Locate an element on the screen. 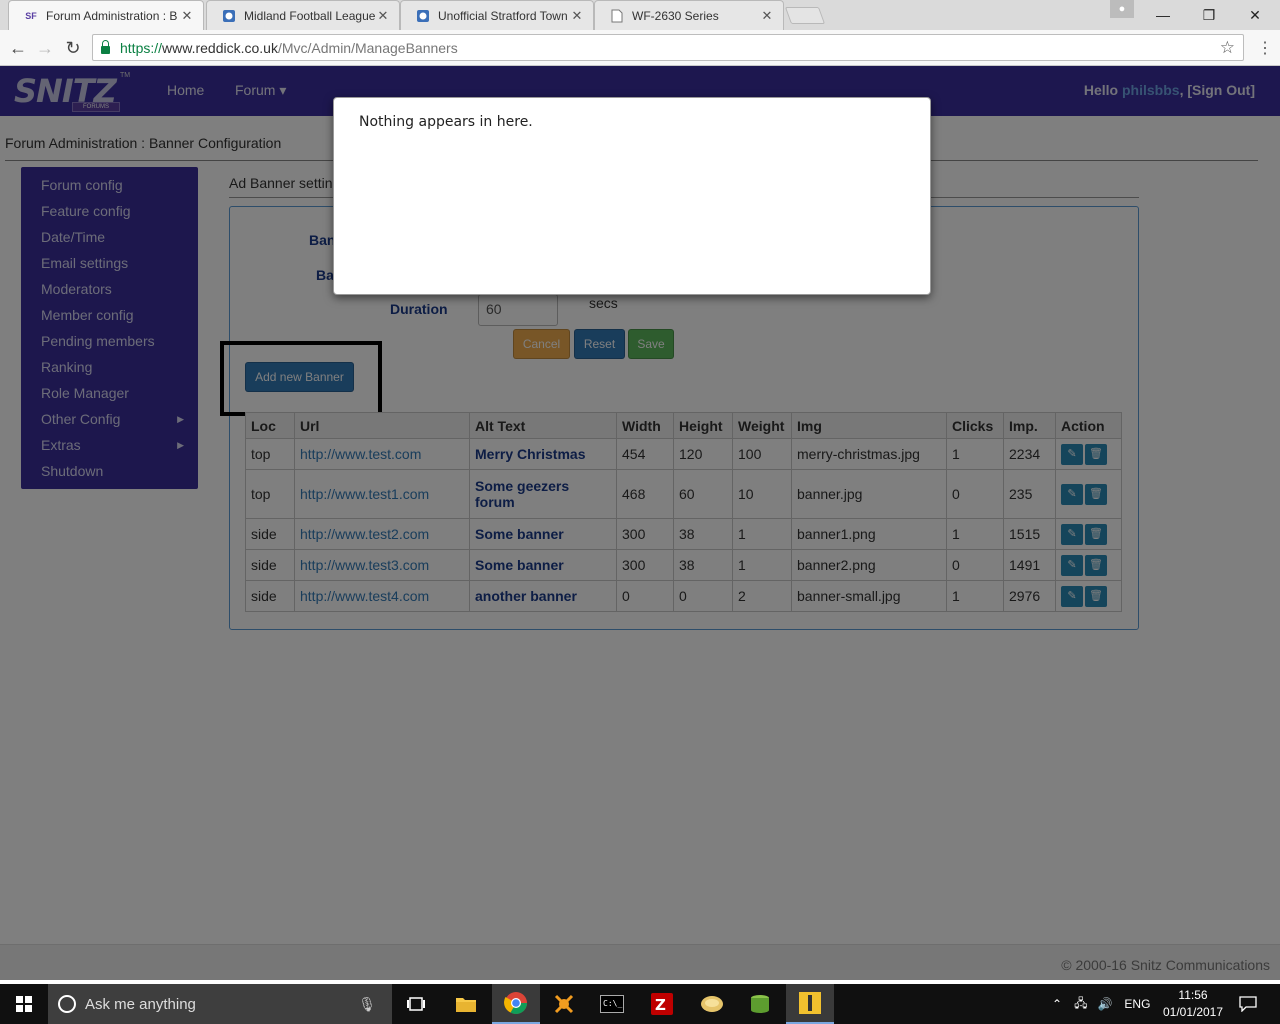  microphone-icon: 🎙 is located at coordinates (367, 1004).